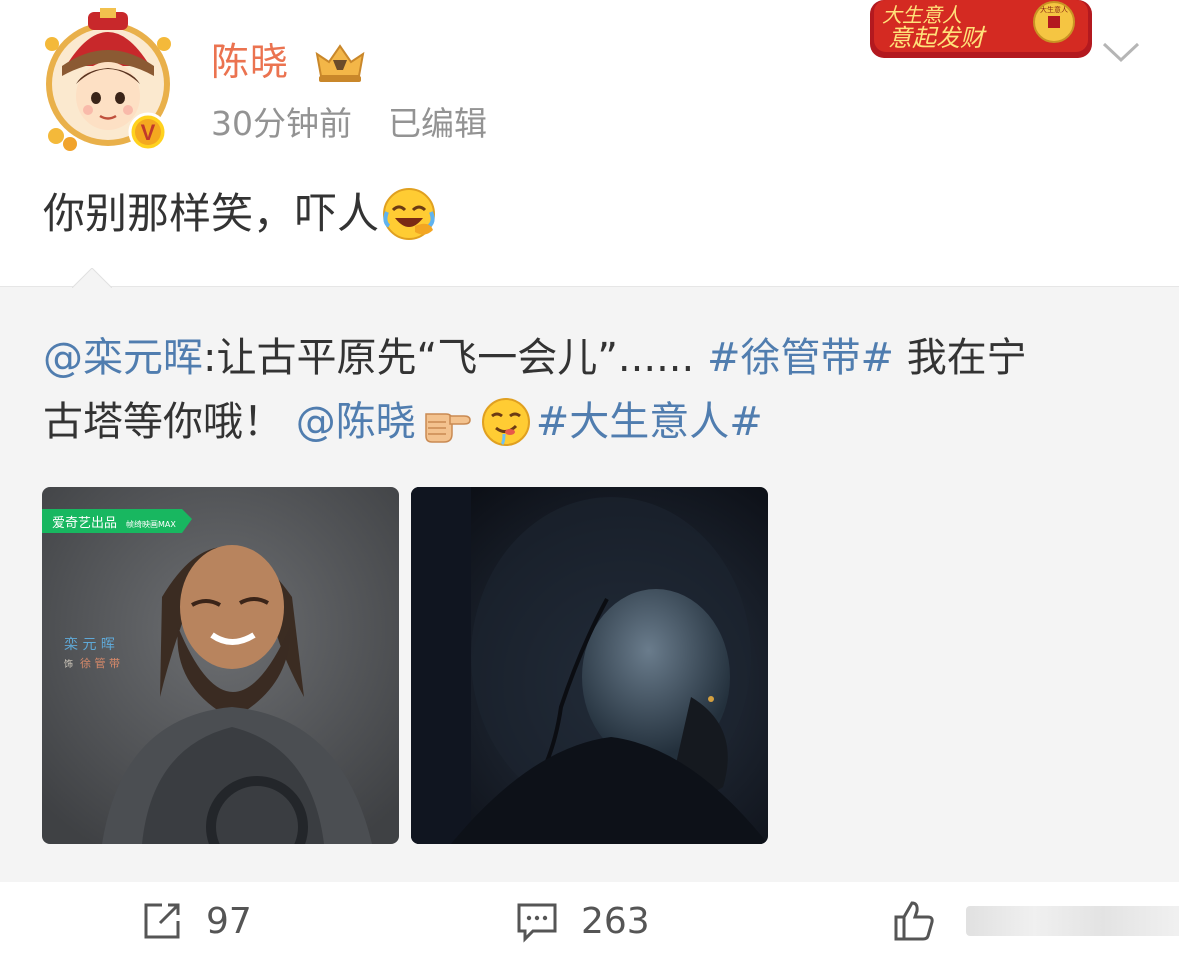 This screenshot has width=1179, height=962. What do you see at coordinates (196, 921) in the screenshot?
I see `repost-button: 97` at bounding box center [196, 921].